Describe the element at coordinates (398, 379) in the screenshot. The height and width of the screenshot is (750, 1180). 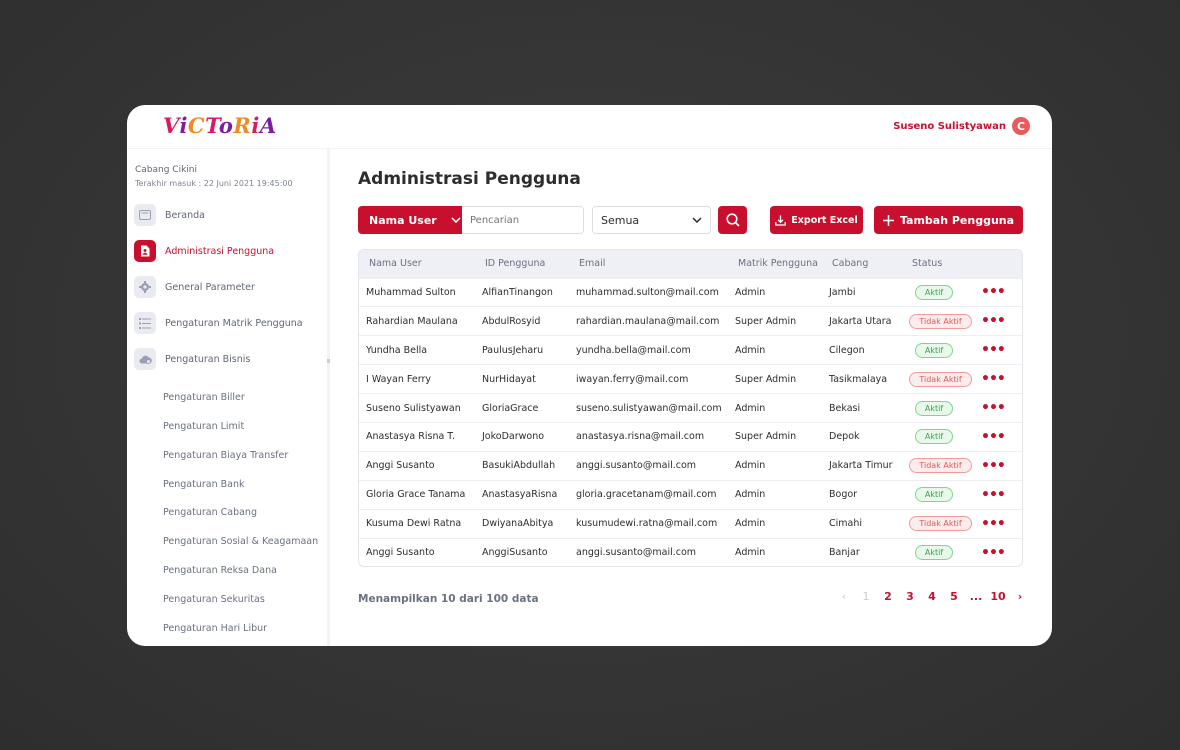
I see `cell-name: I Wayan Ferry` at that location.